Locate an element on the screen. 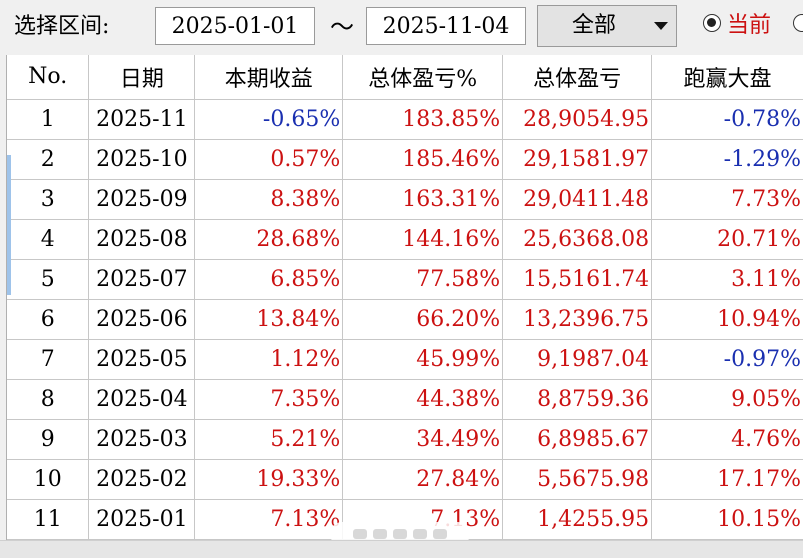 The image size is (803, 558). cell-no: 6 is located at coordinates (48, 319).